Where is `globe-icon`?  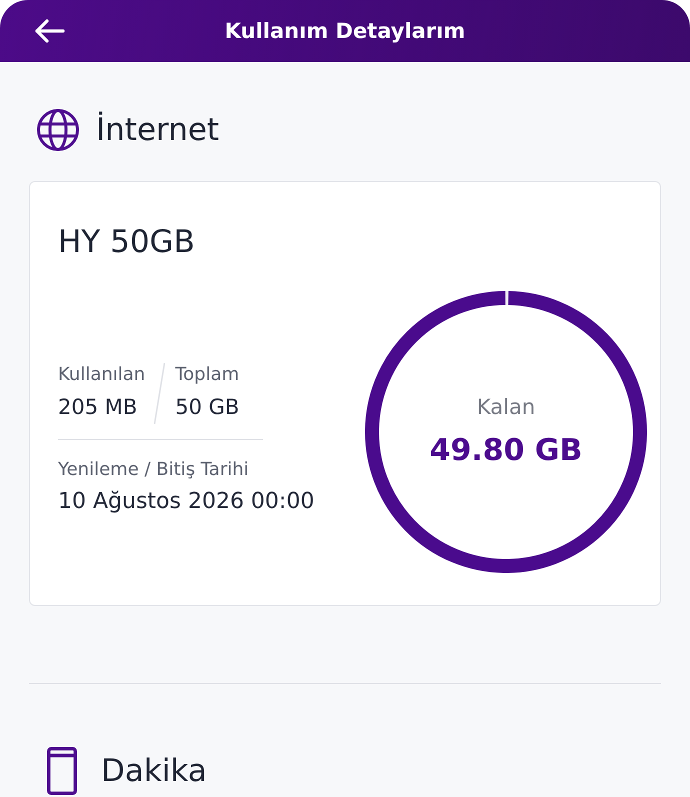
globe-icon is located at coordinates (58, 130).